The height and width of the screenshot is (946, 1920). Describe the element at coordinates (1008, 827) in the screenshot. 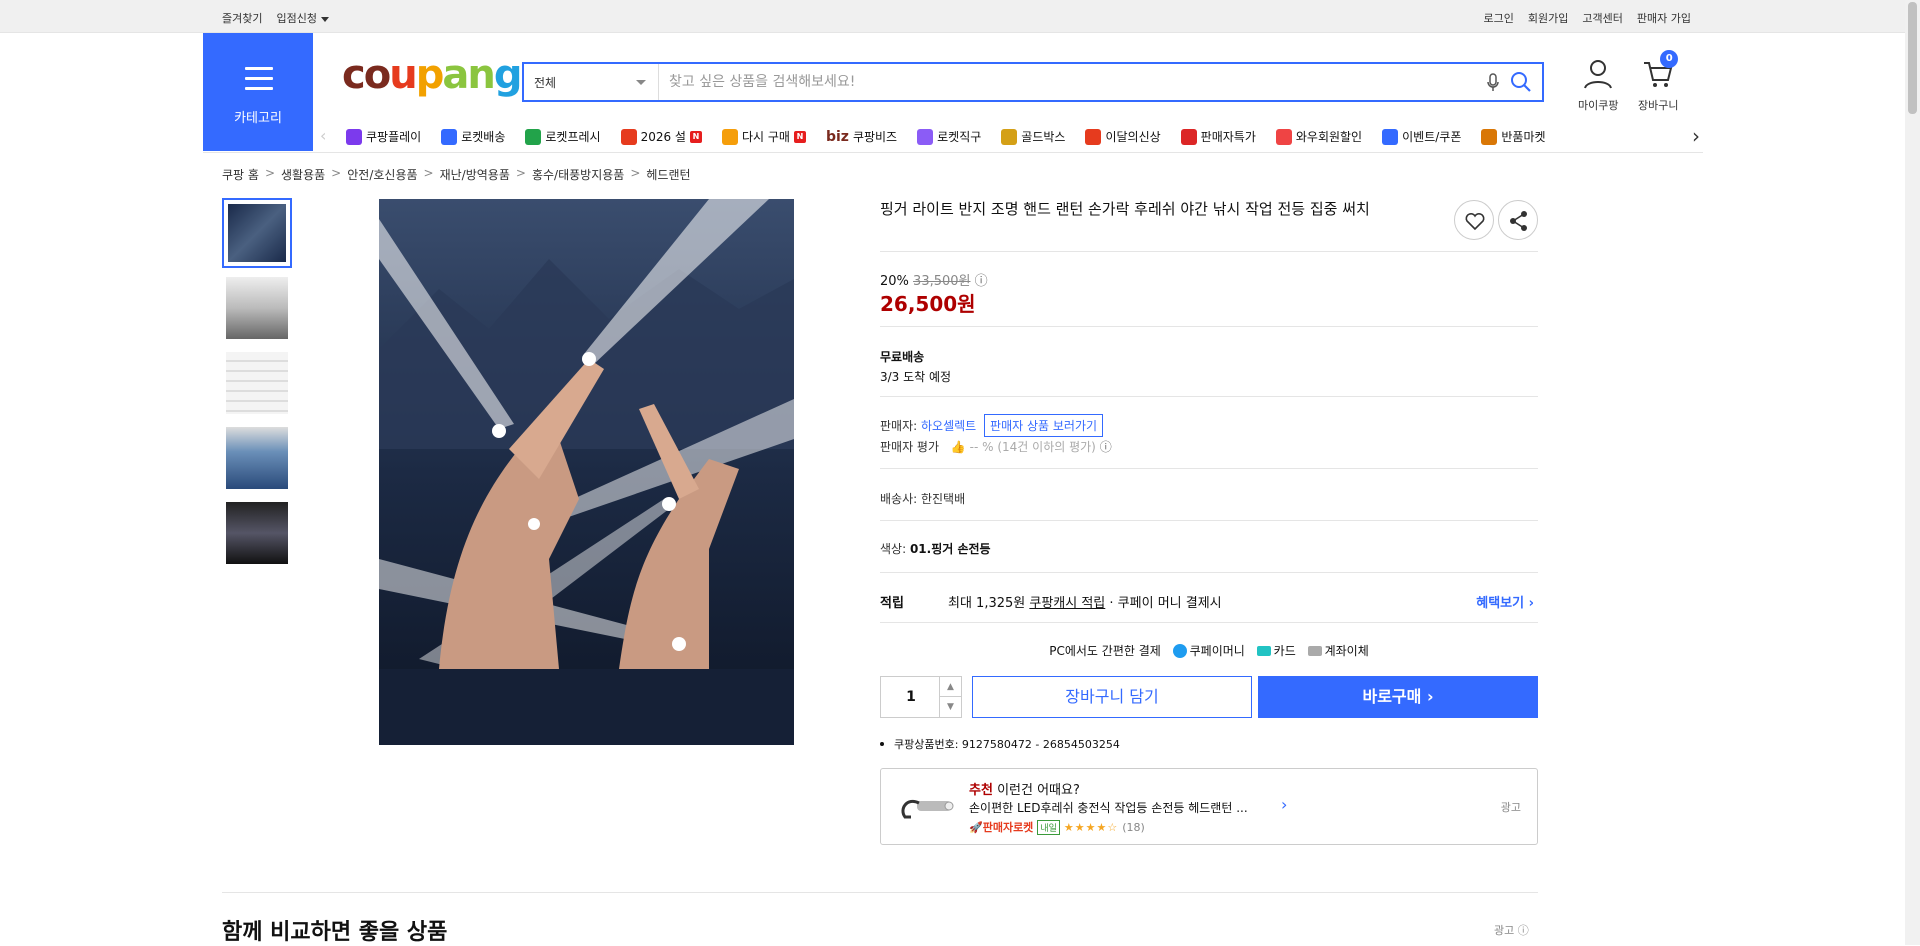

I see `seller-rocket-label: 판매자로켓` at that location.